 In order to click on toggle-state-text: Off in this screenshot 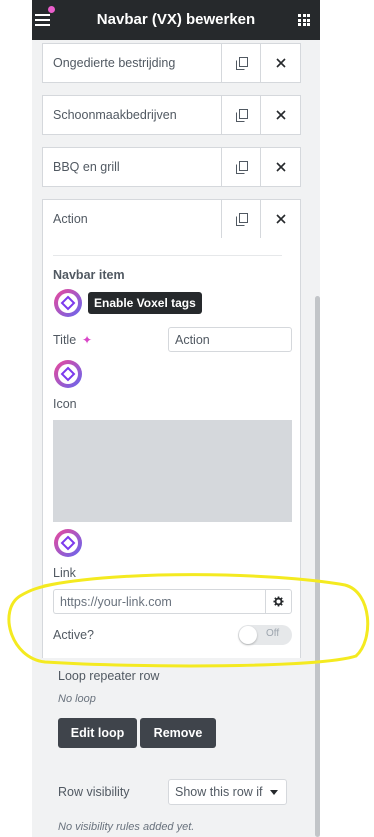, I will do `click(273, 633)`.